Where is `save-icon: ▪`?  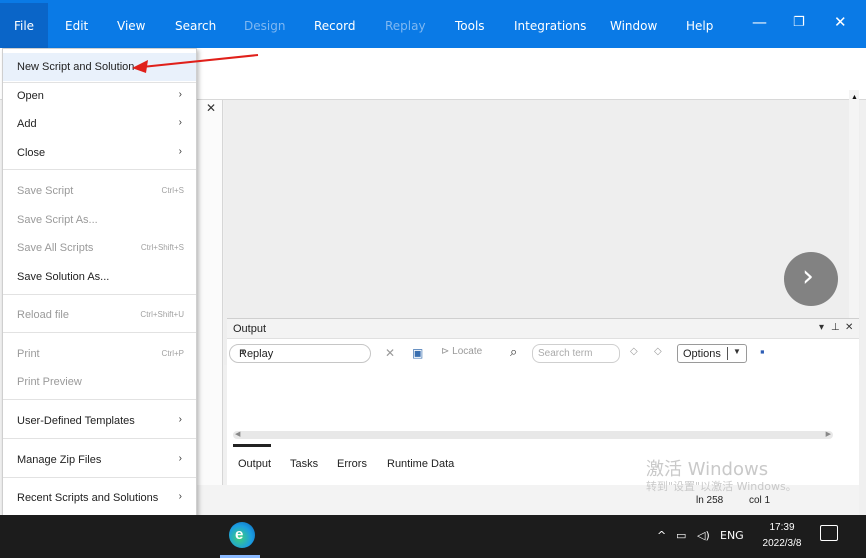 save-icon: ▪ is located at coordinates (762, 351).